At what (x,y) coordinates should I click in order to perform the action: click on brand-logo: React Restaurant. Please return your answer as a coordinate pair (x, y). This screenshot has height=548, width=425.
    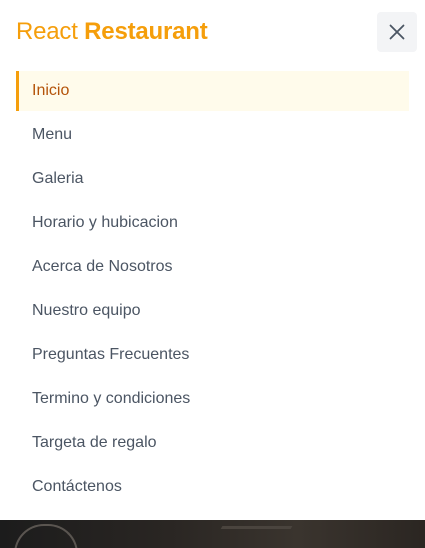
    Looking at the image, I should click on (112, 32).